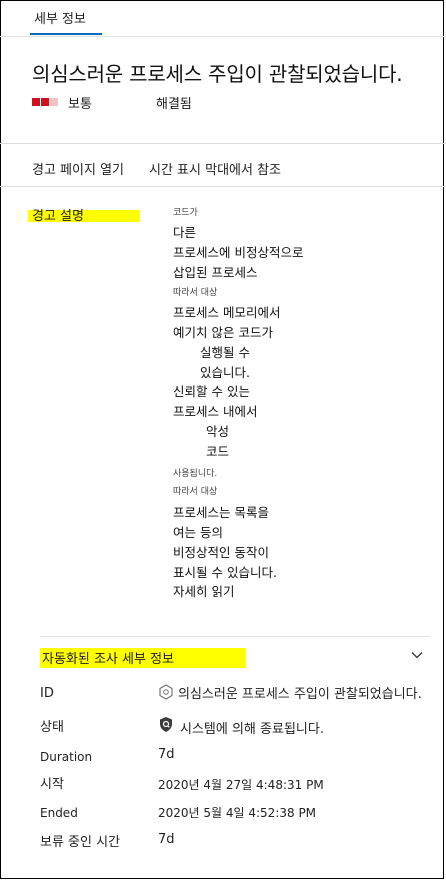 The image size is (446, 881). What do you see at coordinates (223, 18) in the screenshot?
I see `tab-bar: 세부 정보` at bounding box center [223, 18].